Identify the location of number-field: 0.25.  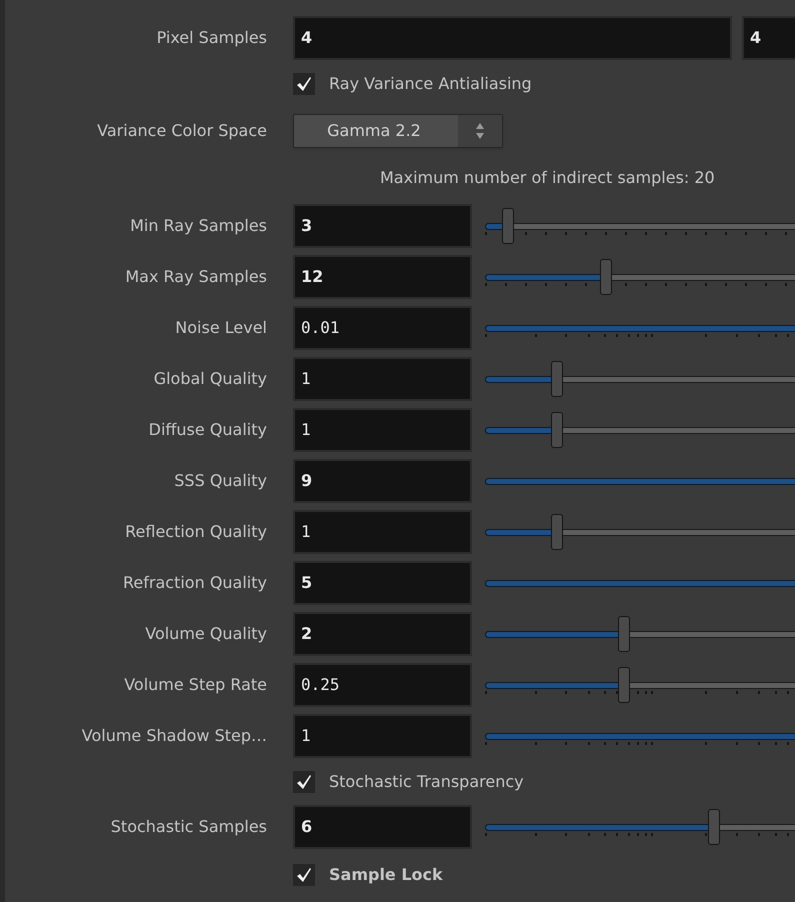
(382, 684).